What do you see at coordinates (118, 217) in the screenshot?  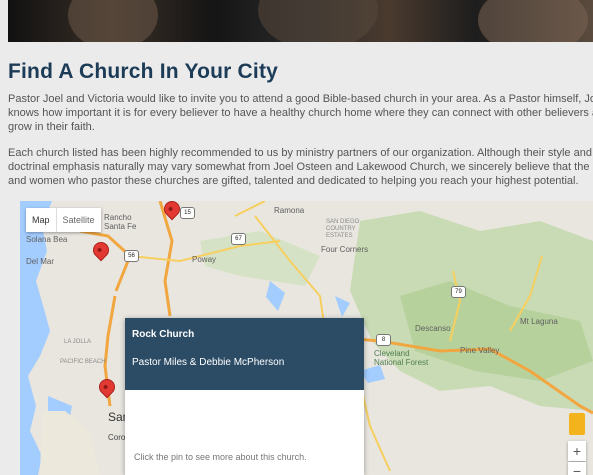 I see `map-label-rancho: Rancho` at bounding box center [118, 217].